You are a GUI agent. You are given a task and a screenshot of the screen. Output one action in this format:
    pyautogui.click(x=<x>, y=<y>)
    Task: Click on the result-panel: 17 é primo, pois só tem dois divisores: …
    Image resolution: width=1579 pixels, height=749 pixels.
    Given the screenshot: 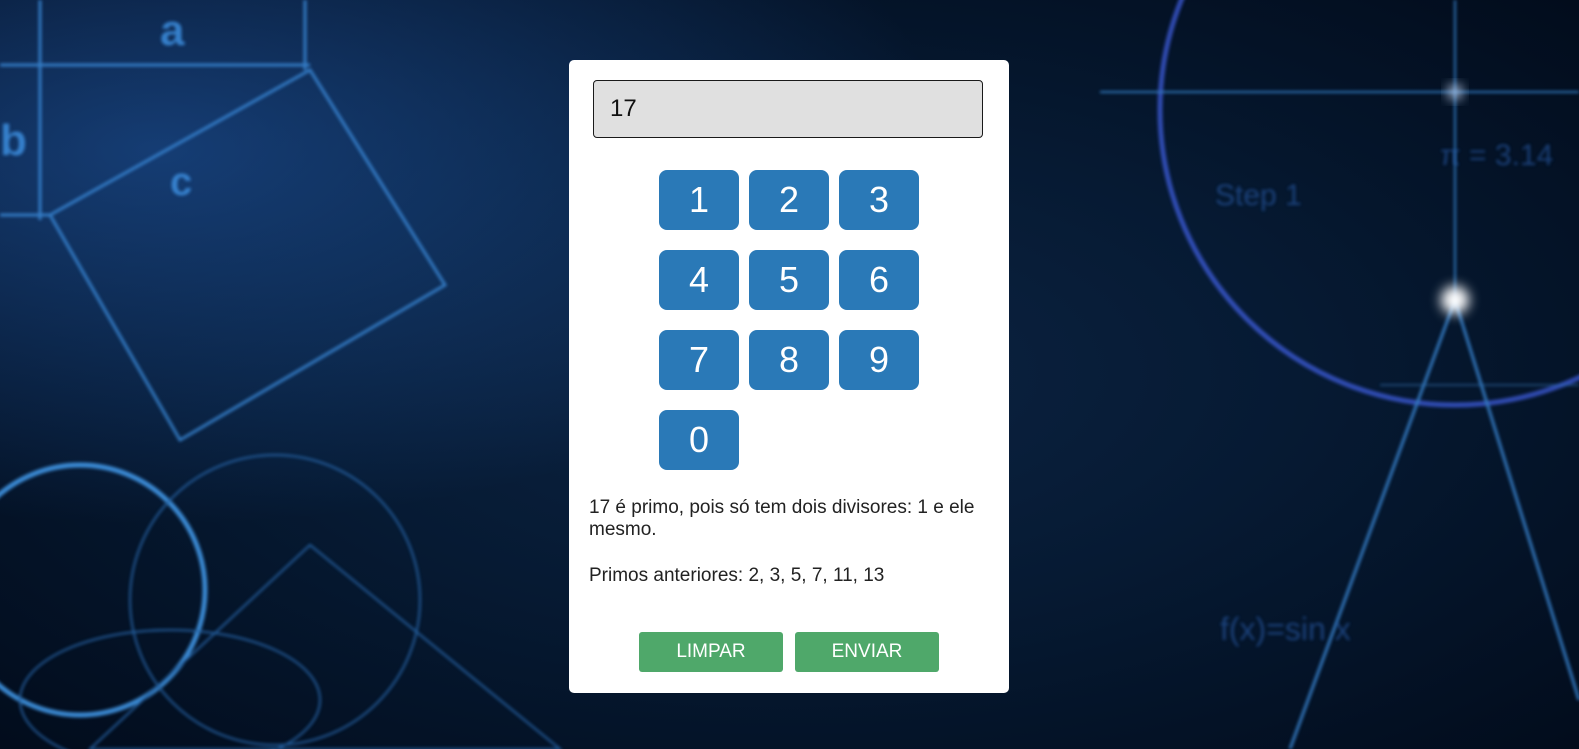 What is the action you would take?
    pyautogui.click(x=789, y=542)
    